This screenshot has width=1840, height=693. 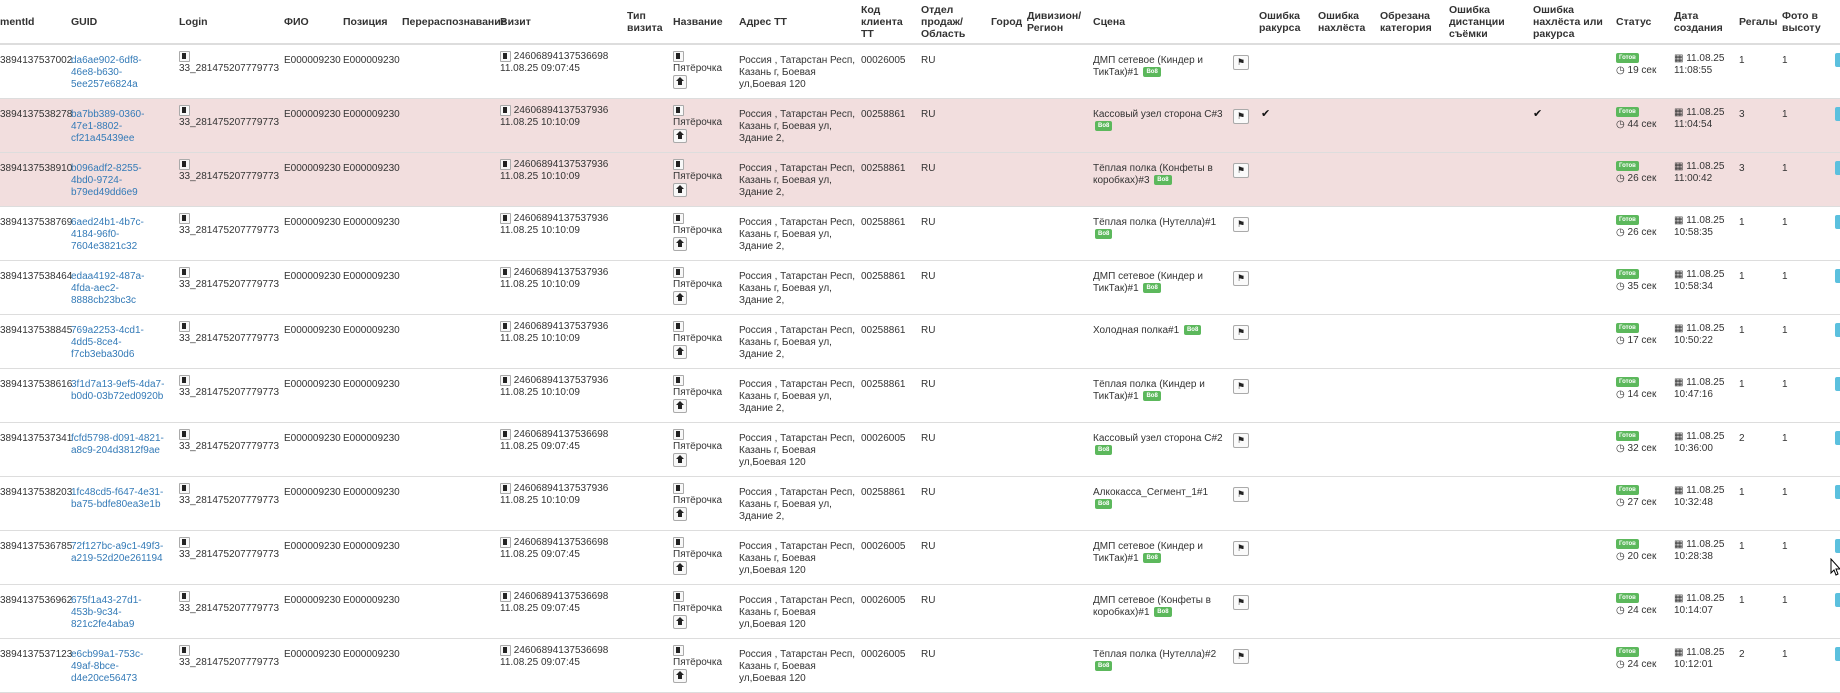 I want to click on header-status: Статус, so click(x=1636, y=21).